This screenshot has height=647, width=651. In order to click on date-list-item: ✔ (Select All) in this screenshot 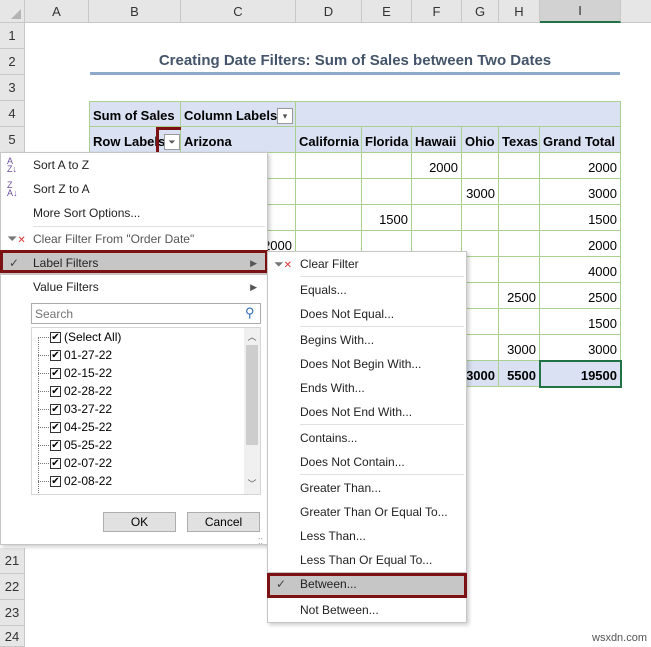, I will do `click(79, 337)`.